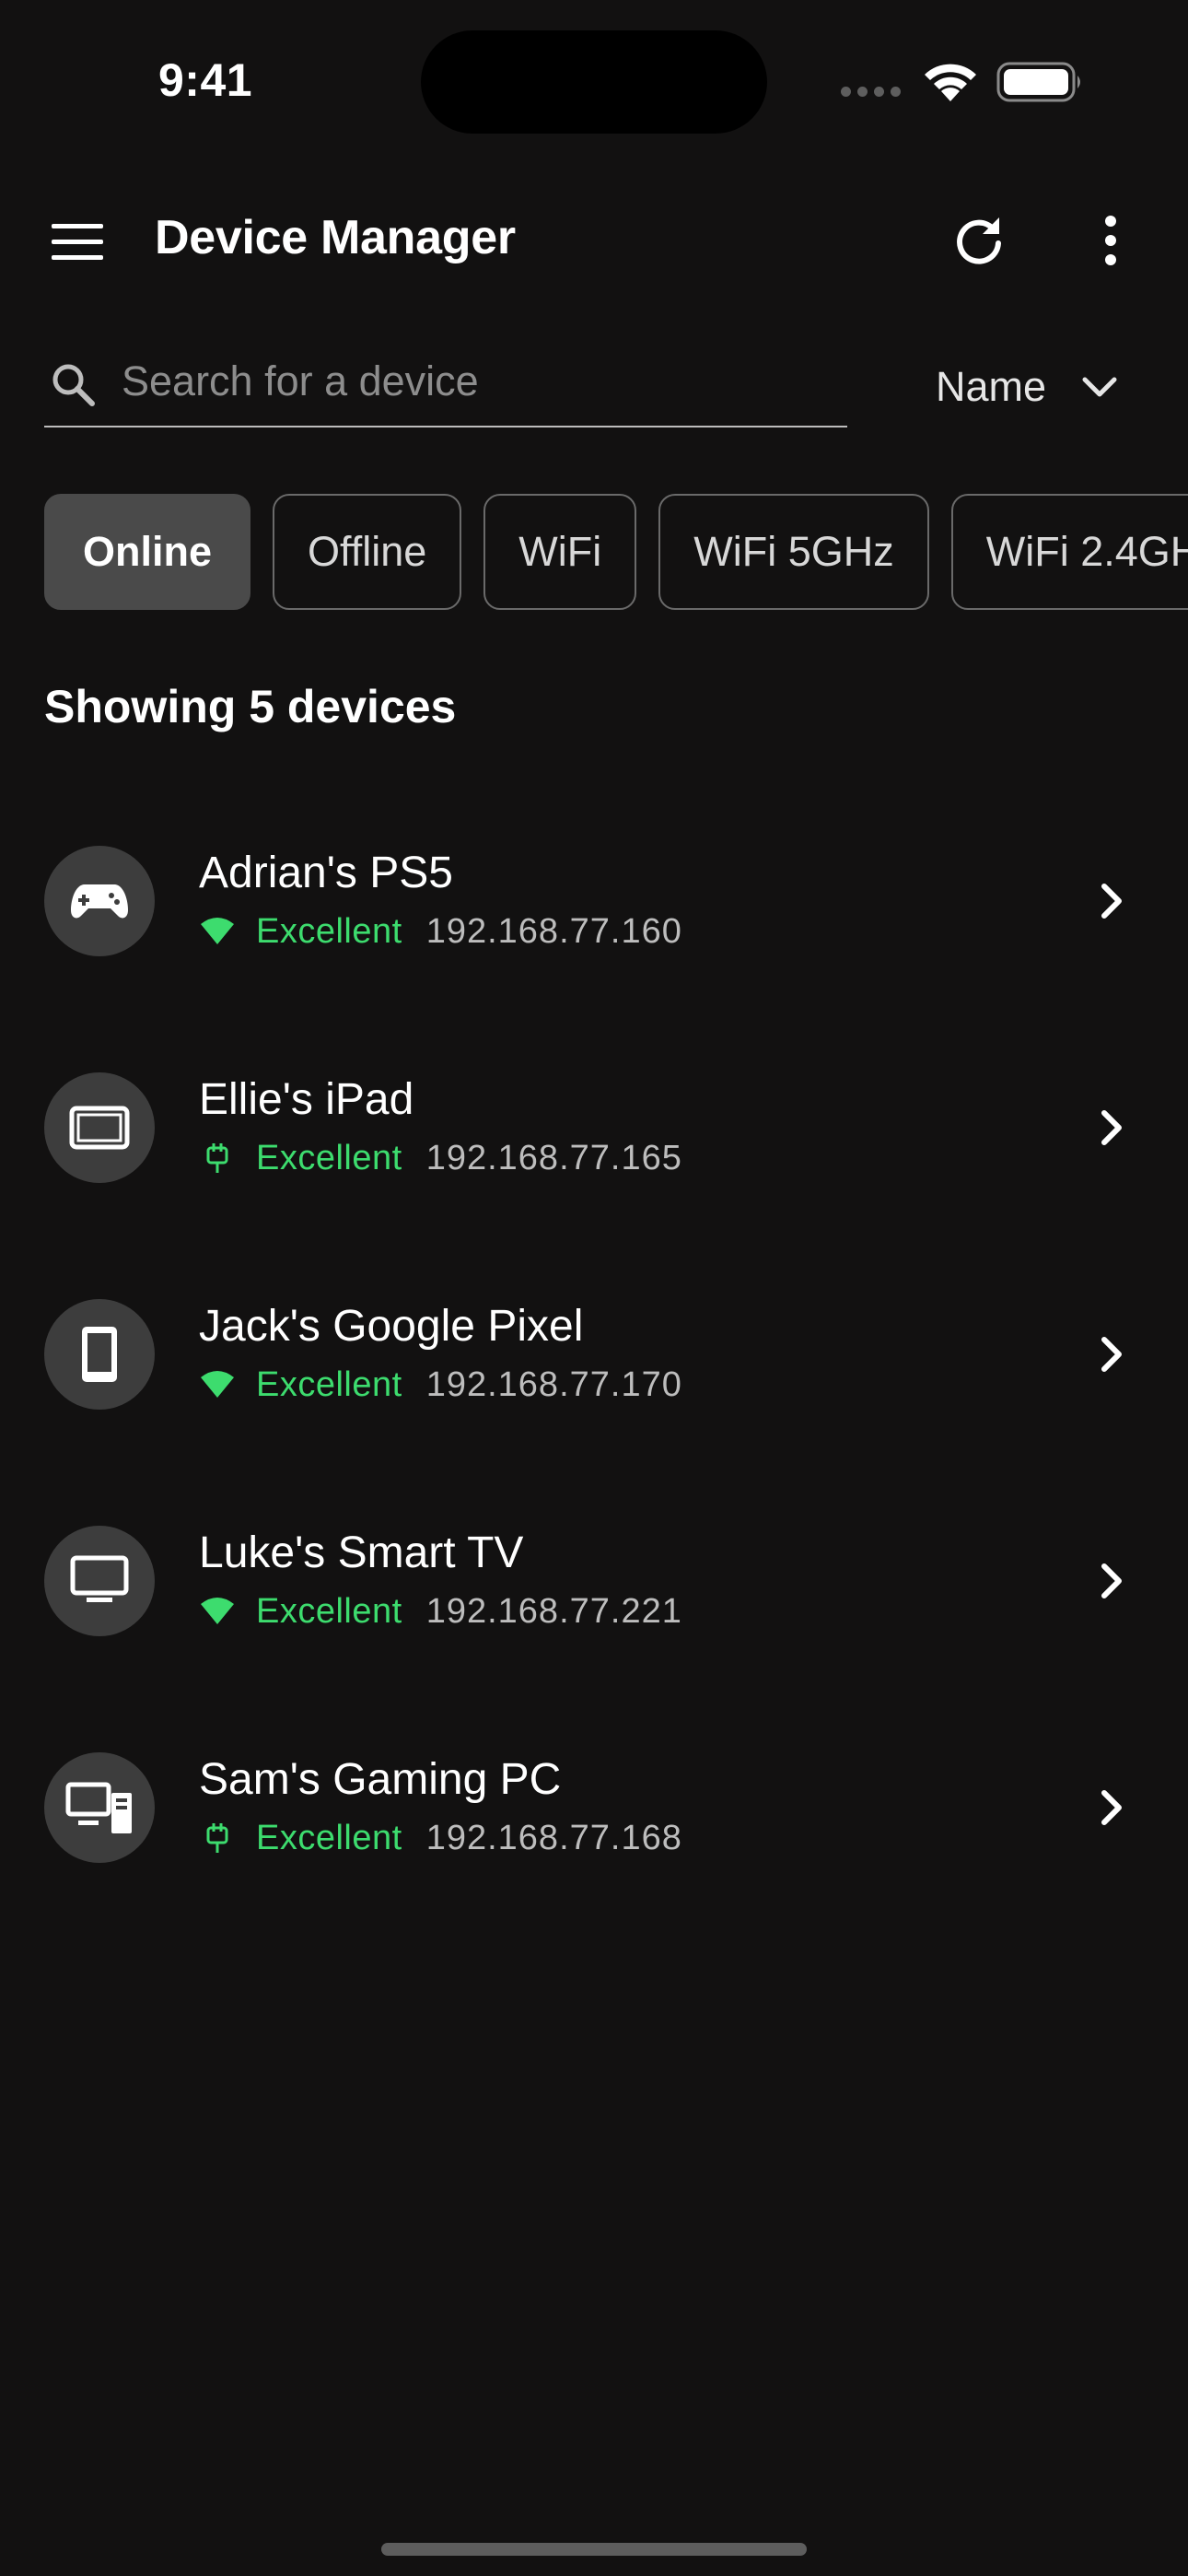  What do you see at coordinates (205, 80) in the screenshot?
I see `status-time: 9:41` at bounding box center [205, 80].